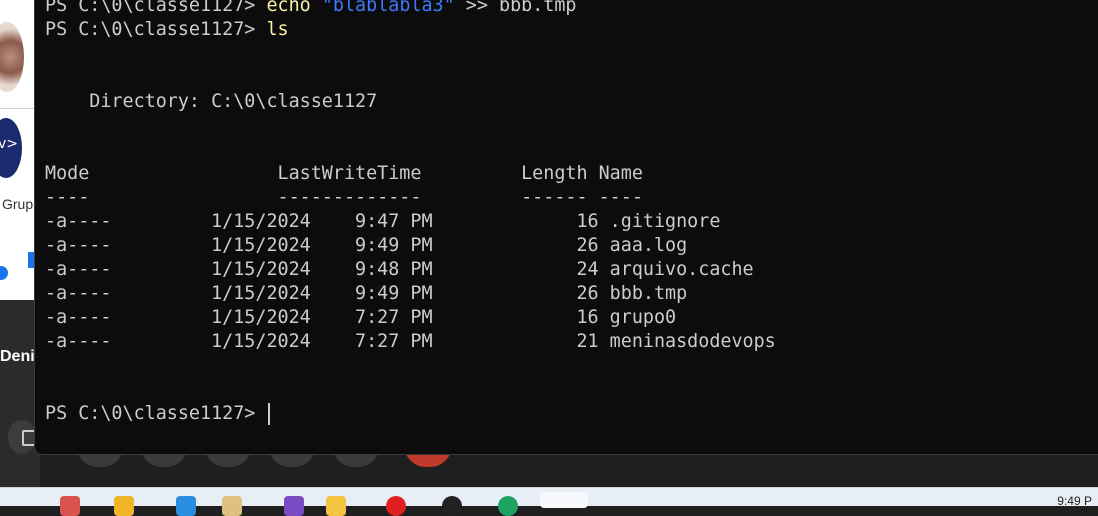  Describe the element at coordinates (508, 506) in the screenshot. I see `chrome-green-icon` at that location.